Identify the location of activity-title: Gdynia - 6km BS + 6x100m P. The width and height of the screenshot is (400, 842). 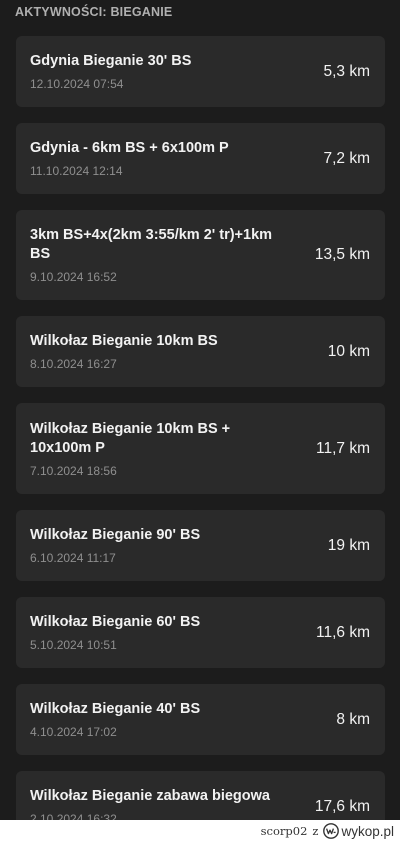
(129, 148).